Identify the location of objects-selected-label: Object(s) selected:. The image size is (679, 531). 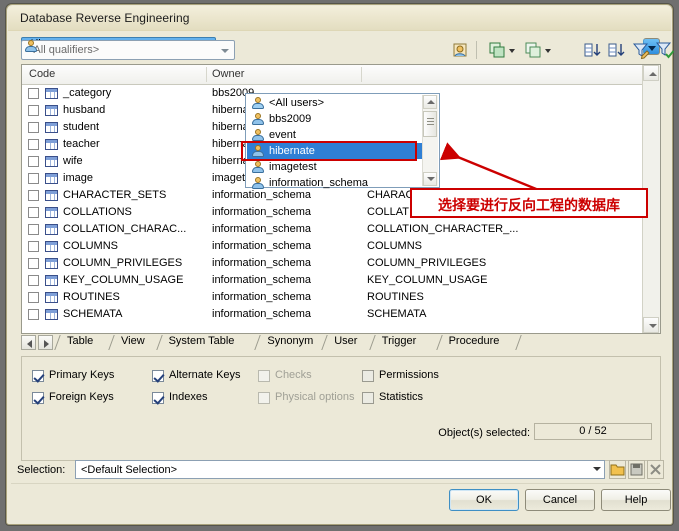
(484, 433).